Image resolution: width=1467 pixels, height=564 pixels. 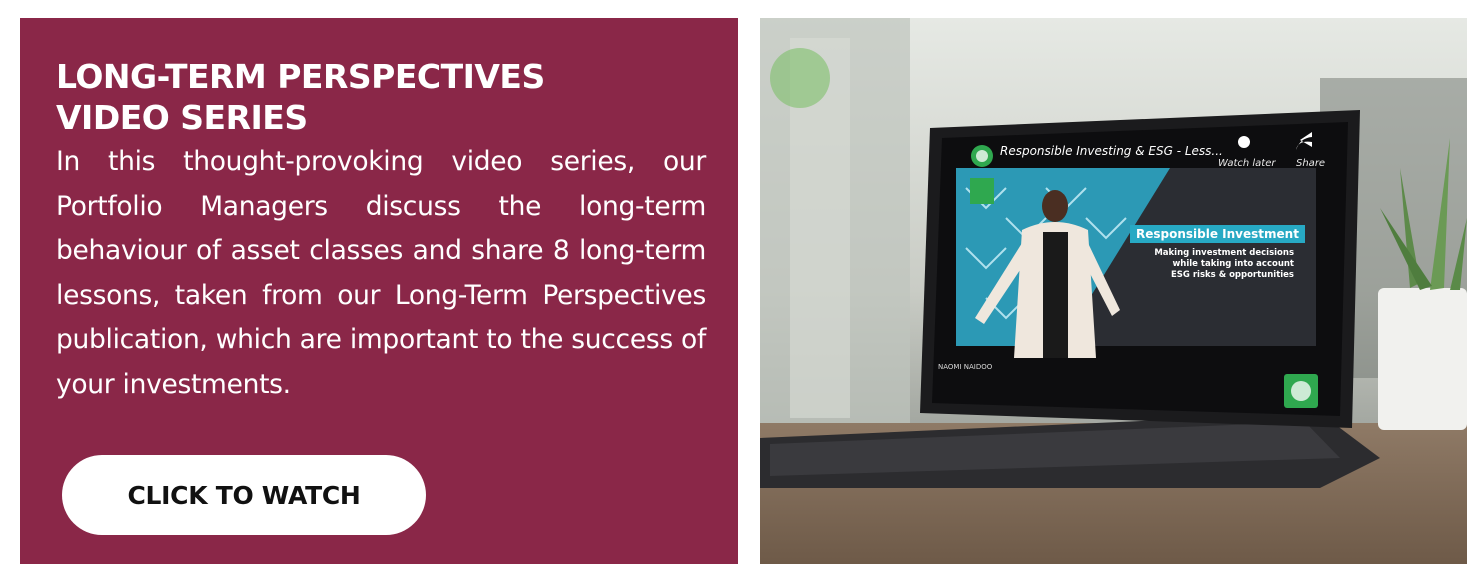 What do you see at coordinates (1247, 163) in the screenshot?
I see `watch-later-label: Watch later` at bounding box center [1247, 163].